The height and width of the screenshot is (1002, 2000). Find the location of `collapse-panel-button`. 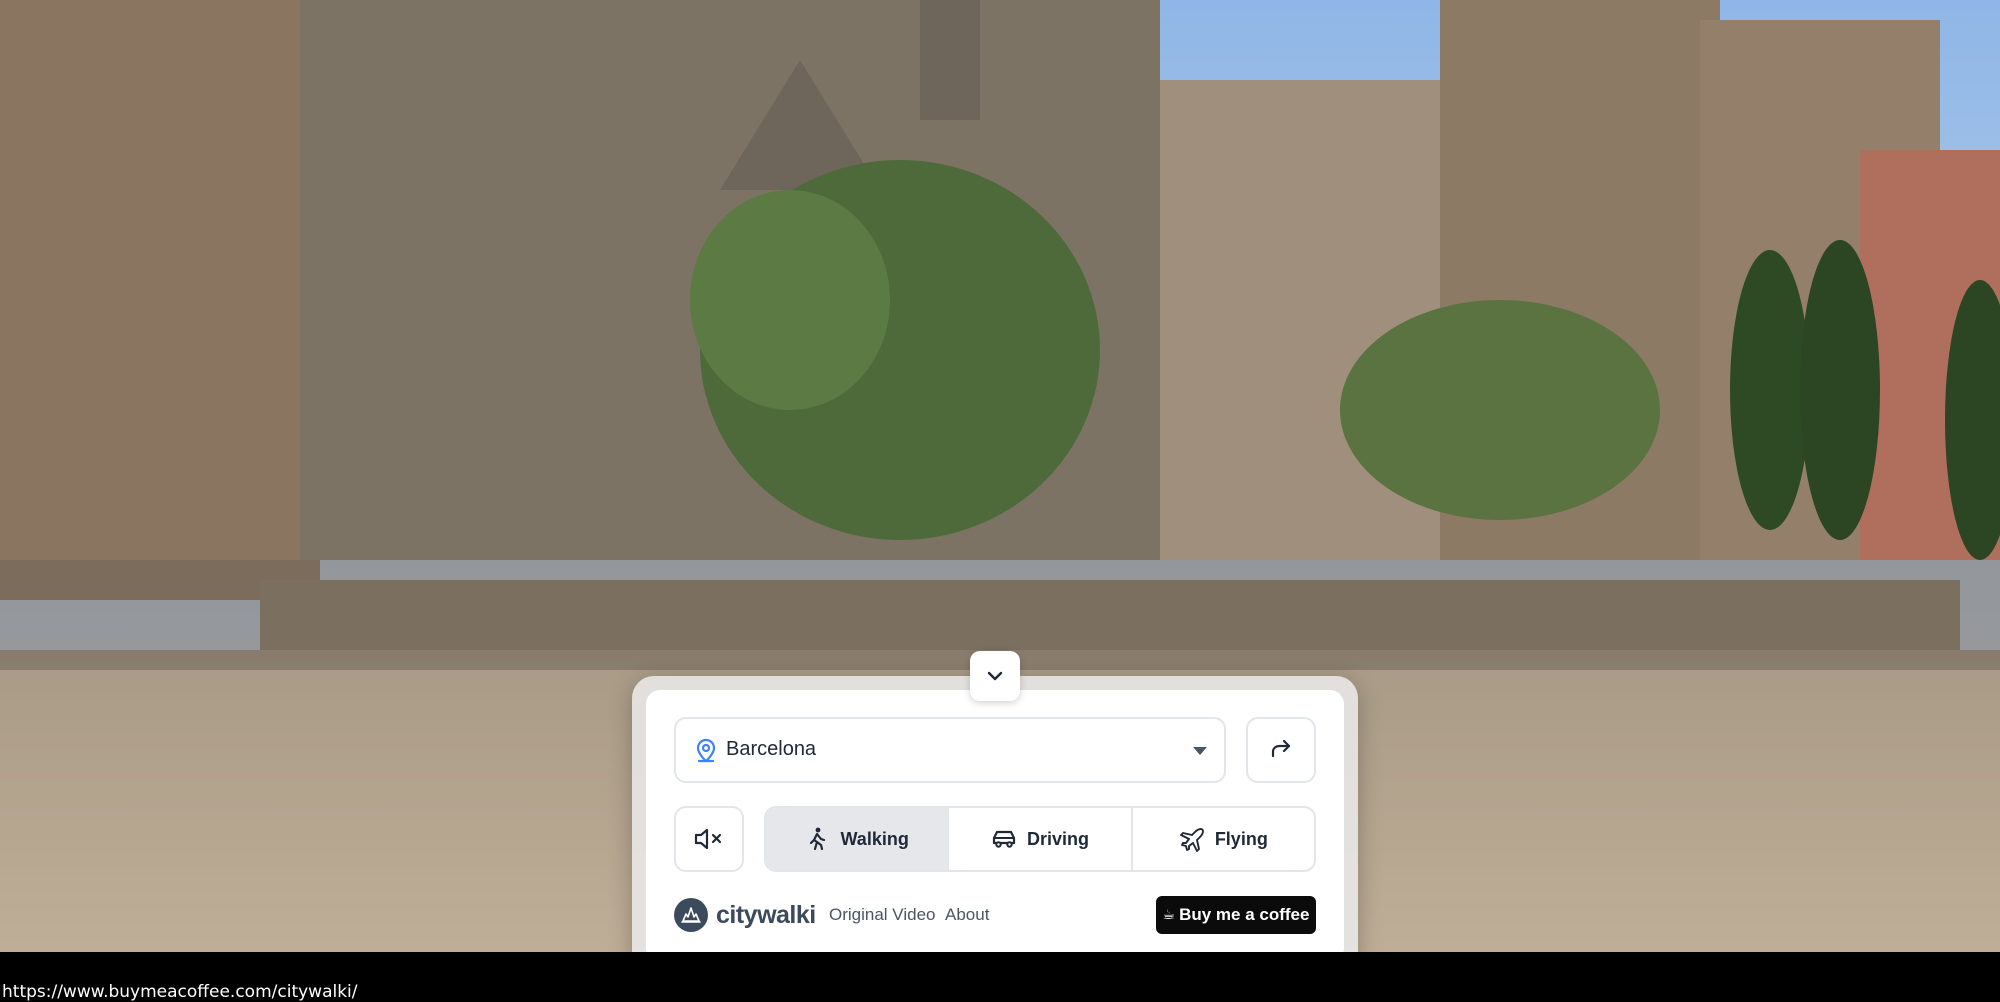

collapse-panel-button is located at coordinates (995, 676).